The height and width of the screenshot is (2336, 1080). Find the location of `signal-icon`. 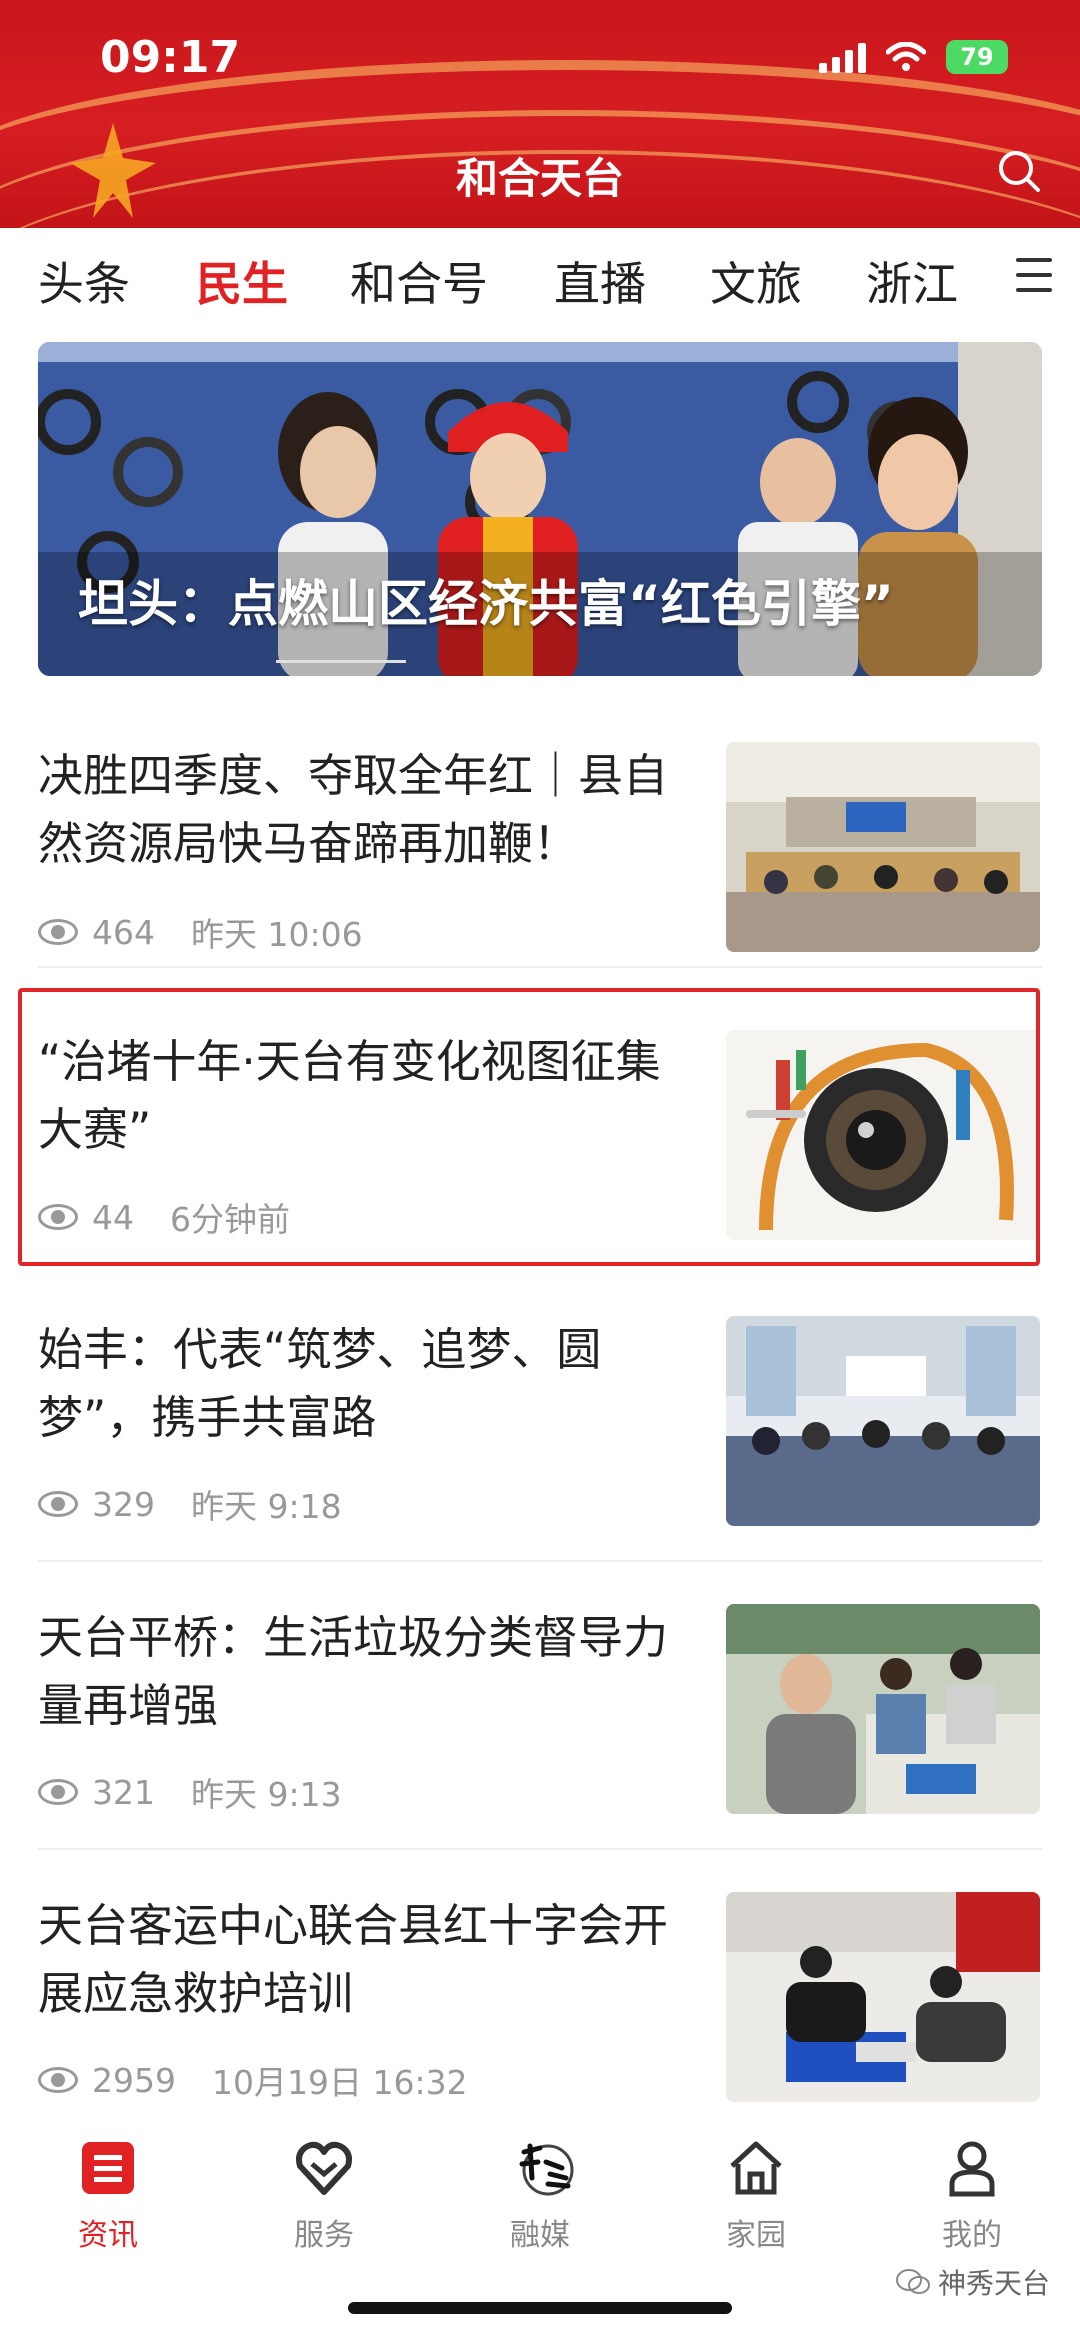

signal-icon is located at coordinates (842, 57).